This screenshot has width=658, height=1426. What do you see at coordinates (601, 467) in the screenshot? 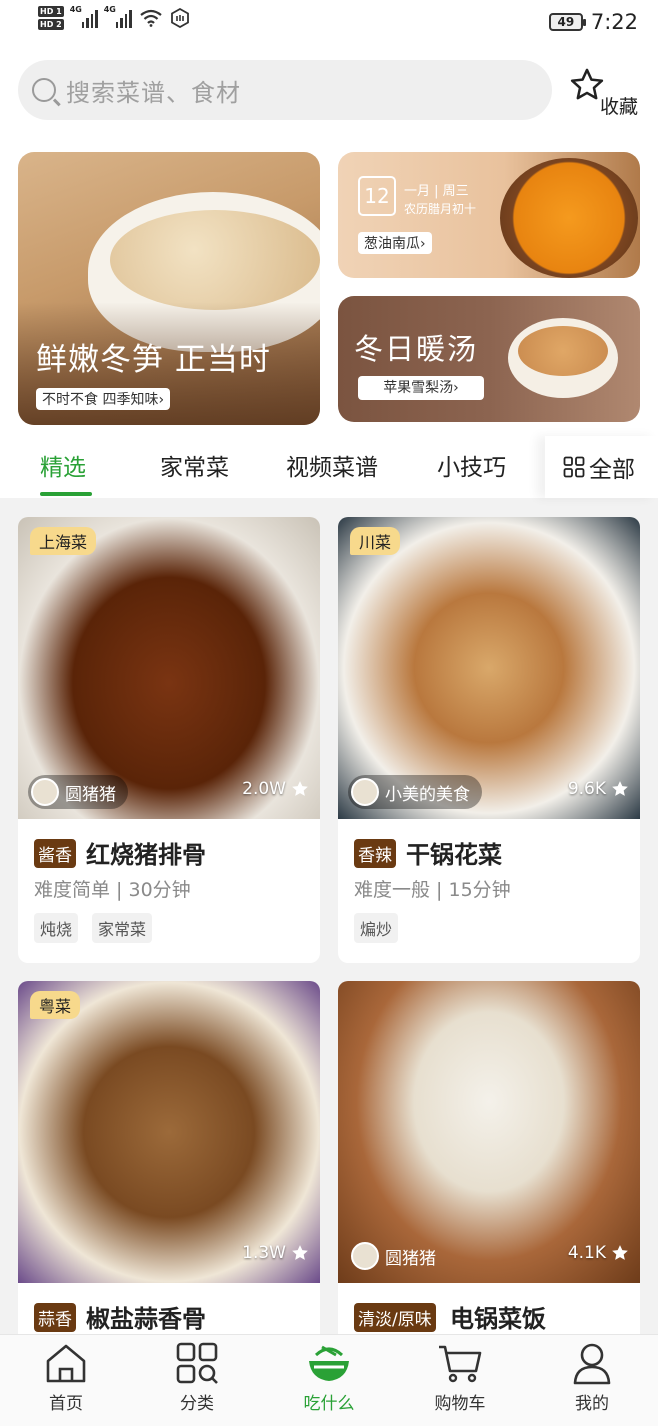
I see `all-categories-button: 全部` at bounding box center [601, 467].